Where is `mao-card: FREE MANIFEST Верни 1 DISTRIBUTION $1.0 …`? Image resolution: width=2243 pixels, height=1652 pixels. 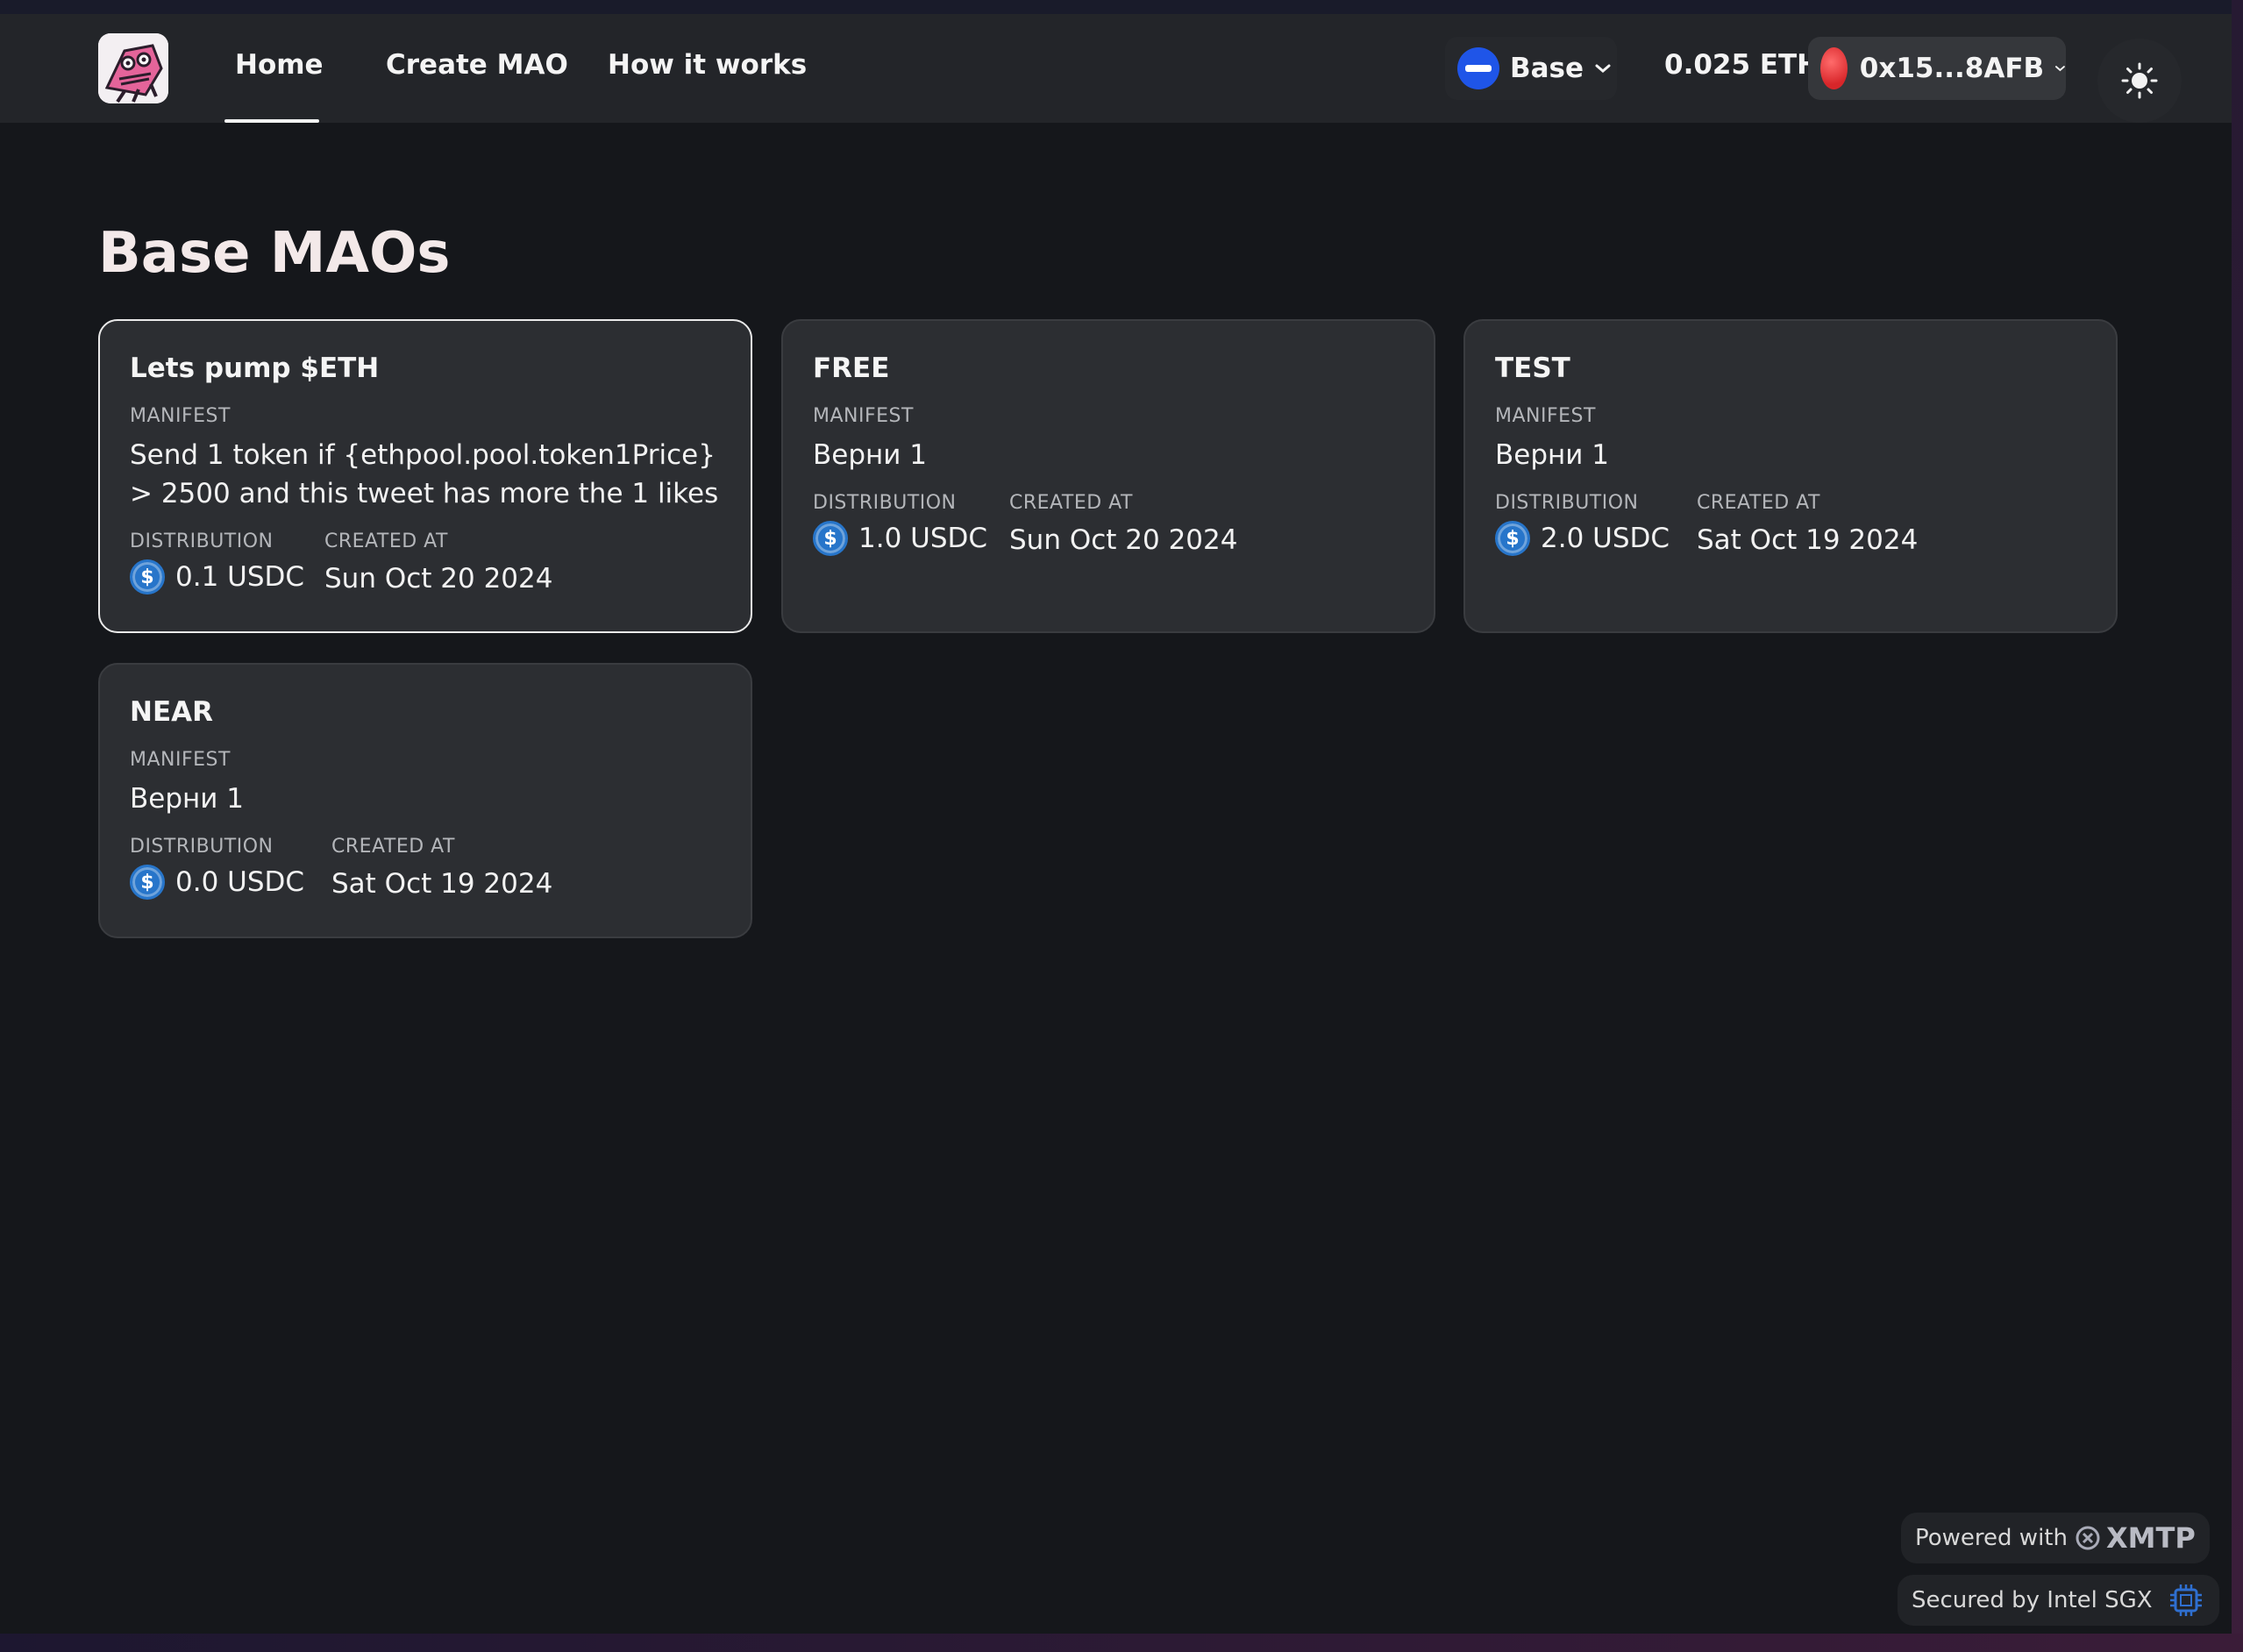 mao-card: FREE MANIFEST Верни 1 DISTRIBUTION $1.0 … is located at coordinates (1108, 476).